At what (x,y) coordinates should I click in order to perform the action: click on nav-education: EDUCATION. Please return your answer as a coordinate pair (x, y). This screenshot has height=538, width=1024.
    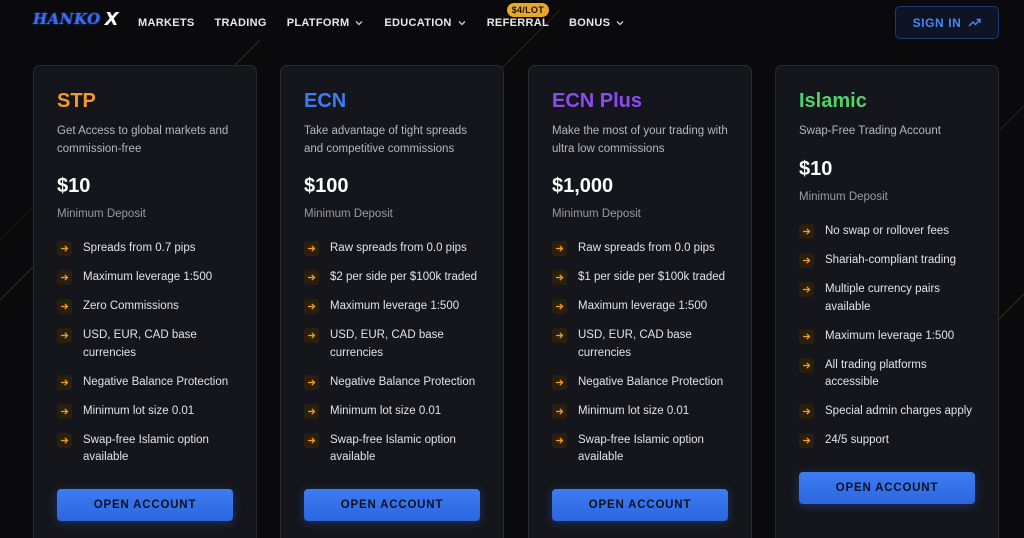
    Looking at the image, I should click on (425, 23).